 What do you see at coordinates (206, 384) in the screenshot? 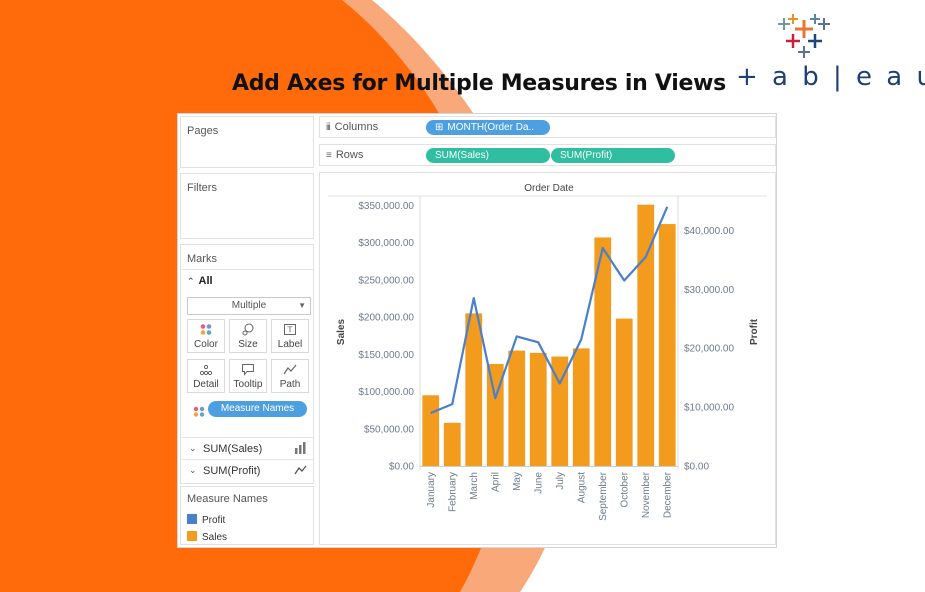
I see `detail-label: Detail` at bounding box center [206, 384].